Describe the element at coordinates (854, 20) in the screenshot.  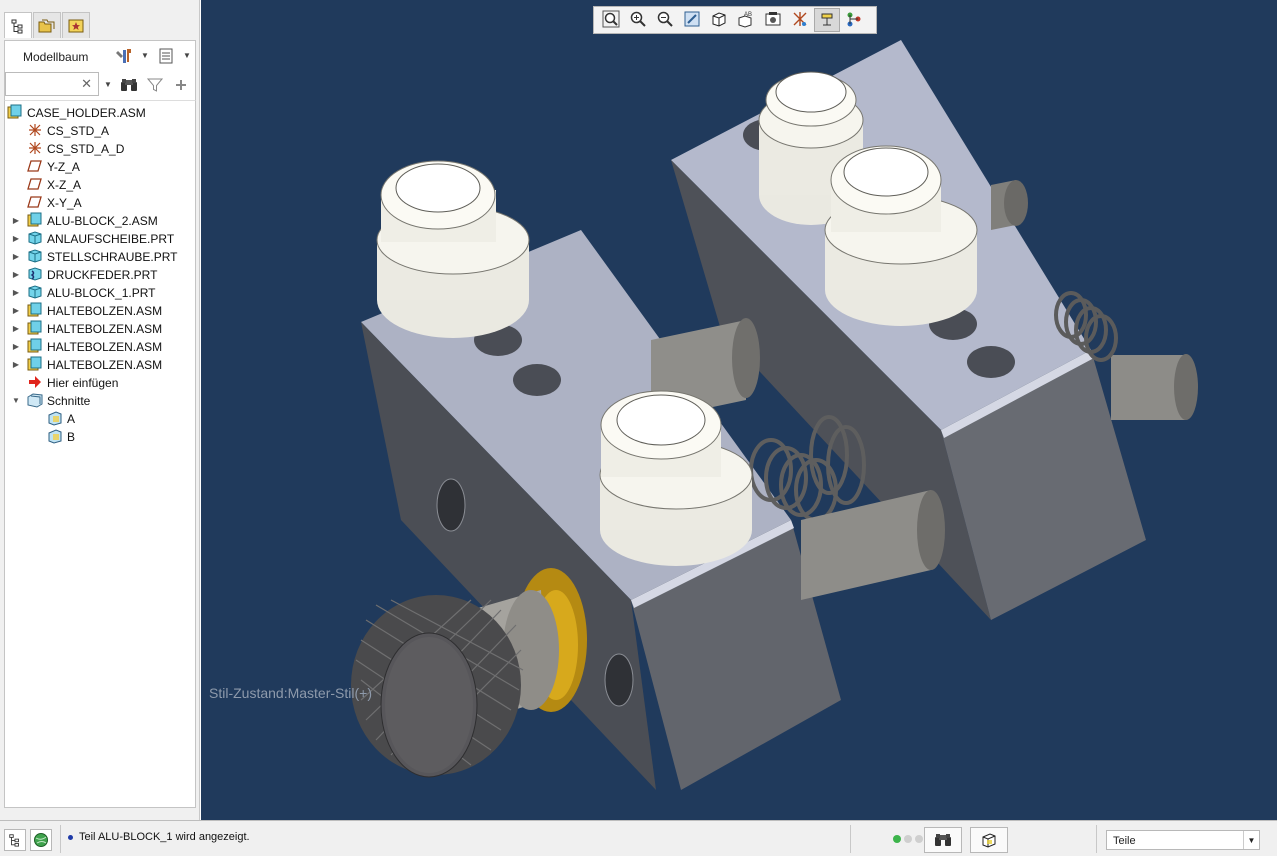
I see `spin-center-button` at that location.